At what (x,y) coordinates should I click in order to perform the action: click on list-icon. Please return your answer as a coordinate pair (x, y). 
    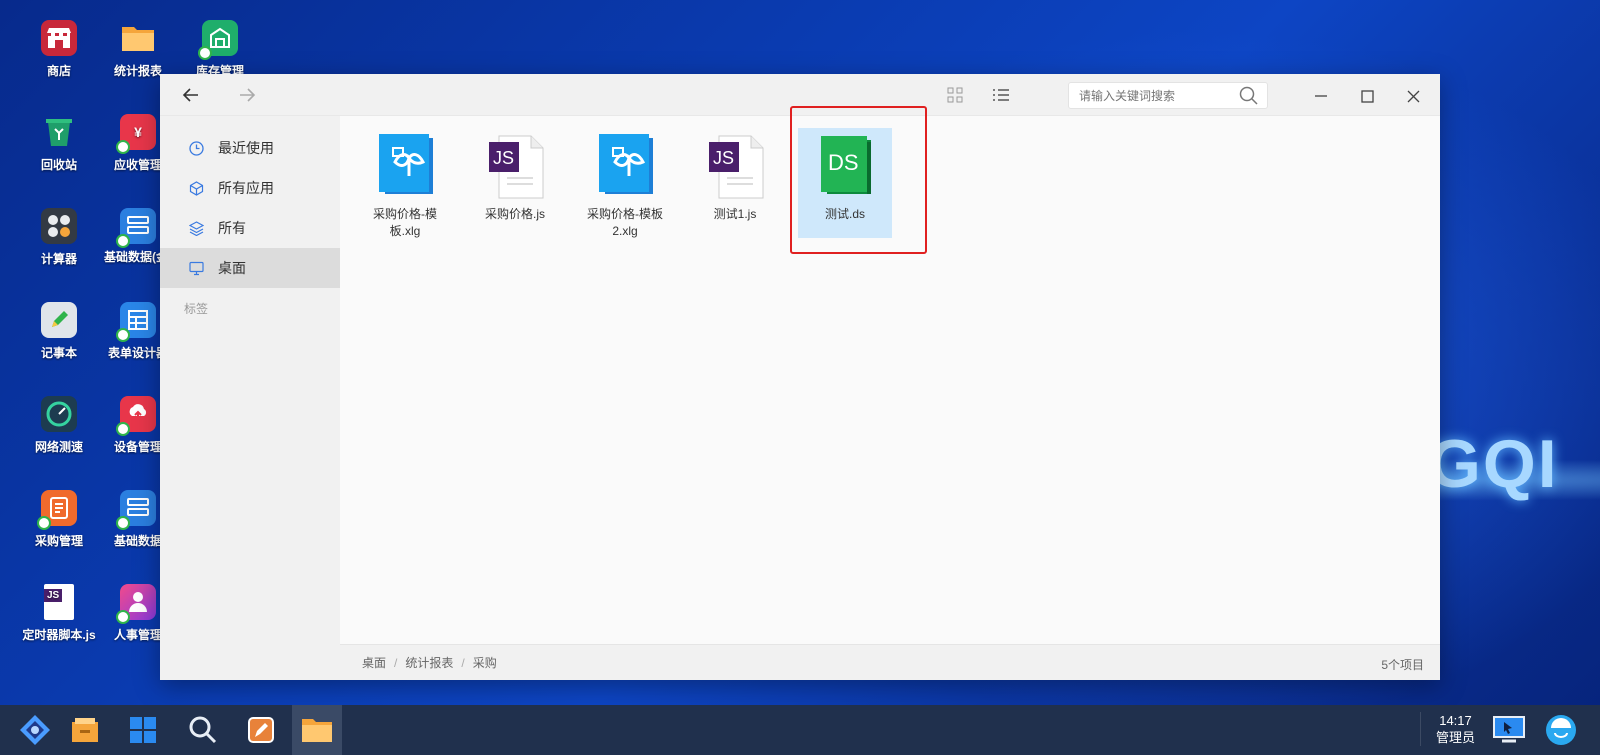
    Looking at the image, I should click on (1001, 95).